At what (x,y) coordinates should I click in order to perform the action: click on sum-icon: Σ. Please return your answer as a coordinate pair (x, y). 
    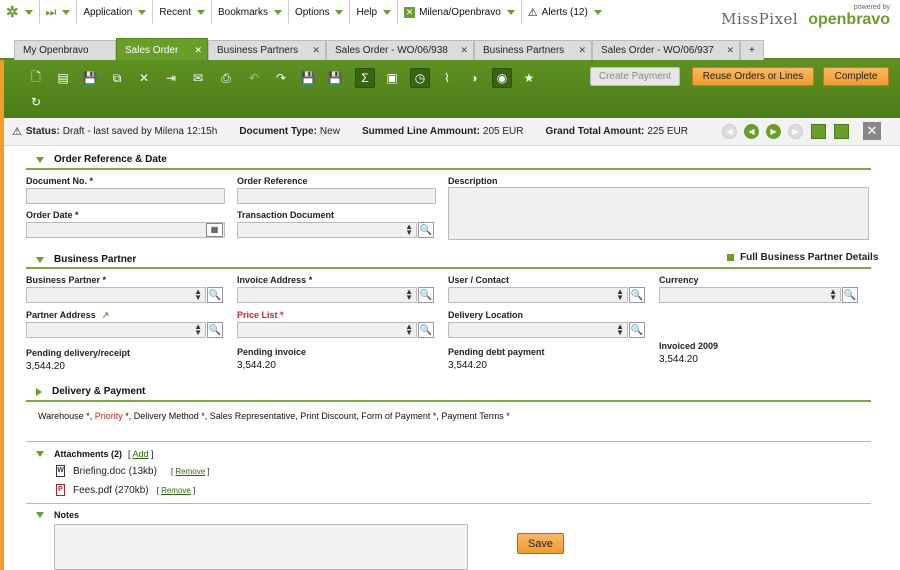
    Looking at the image, I should click on (365, 78).